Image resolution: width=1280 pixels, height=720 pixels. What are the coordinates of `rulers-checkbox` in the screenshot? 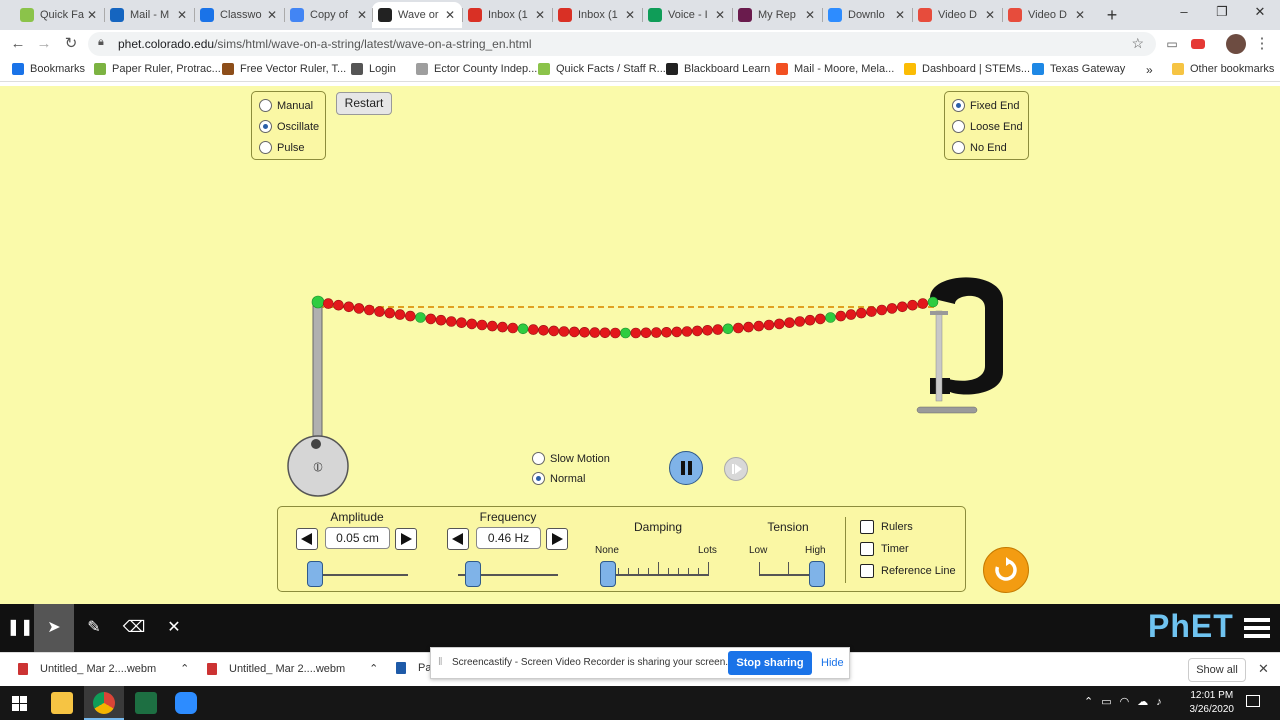 It's located at (867, 527).